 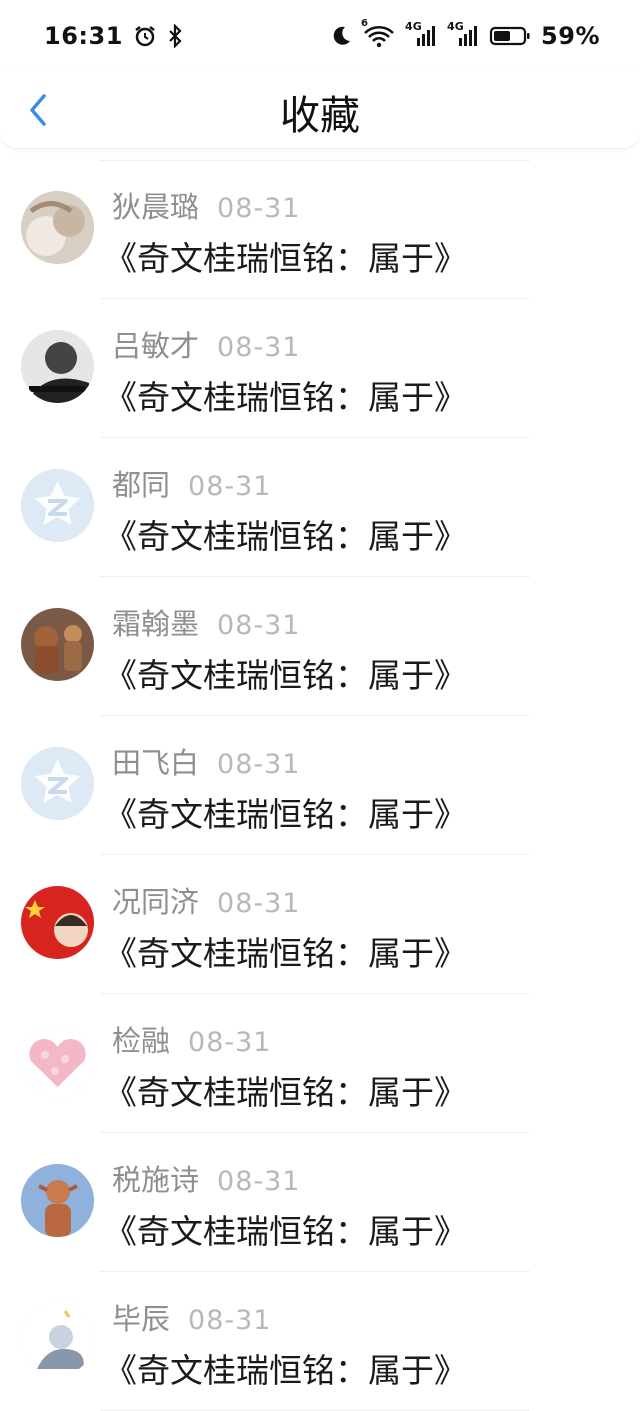 I want to click on list-item: 毕辰 08-31 《奇文桂瑞恒铭：属于》, so click(x=320, y=1341).